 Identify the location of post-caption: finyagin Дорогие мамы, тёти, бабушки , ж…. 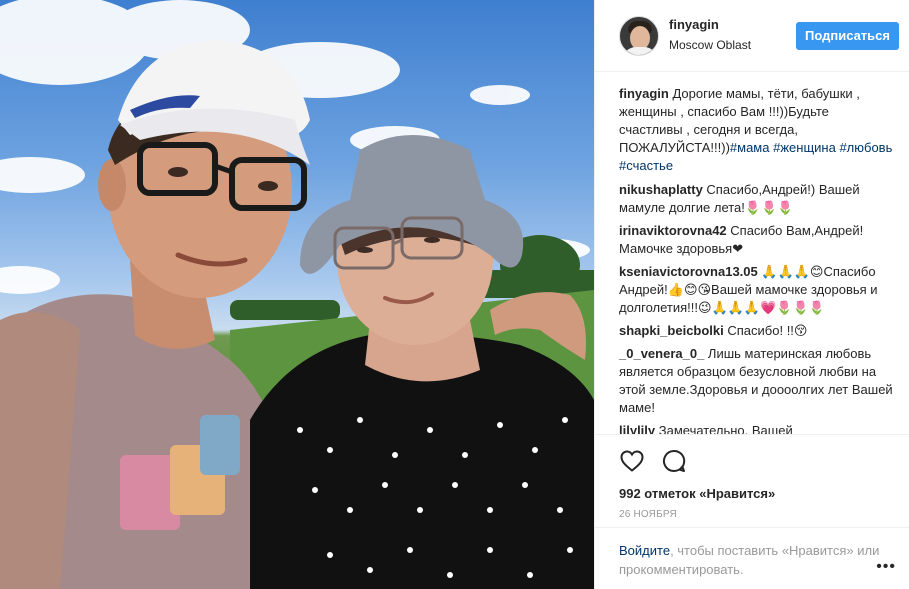
(757, 130).